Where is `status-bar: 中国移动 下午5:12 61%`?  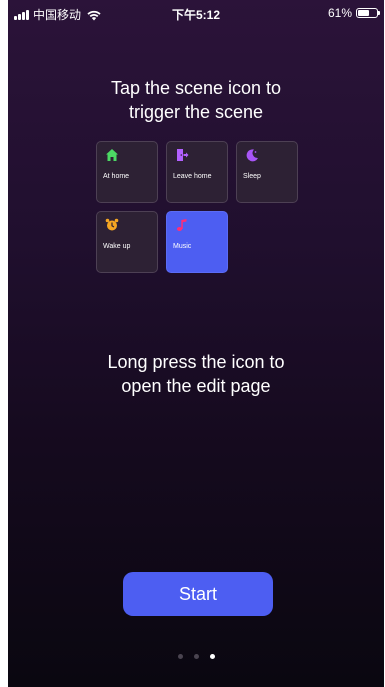
status-bar: 中国移动 下午5:12 61% is located at coordinates (196, 12).